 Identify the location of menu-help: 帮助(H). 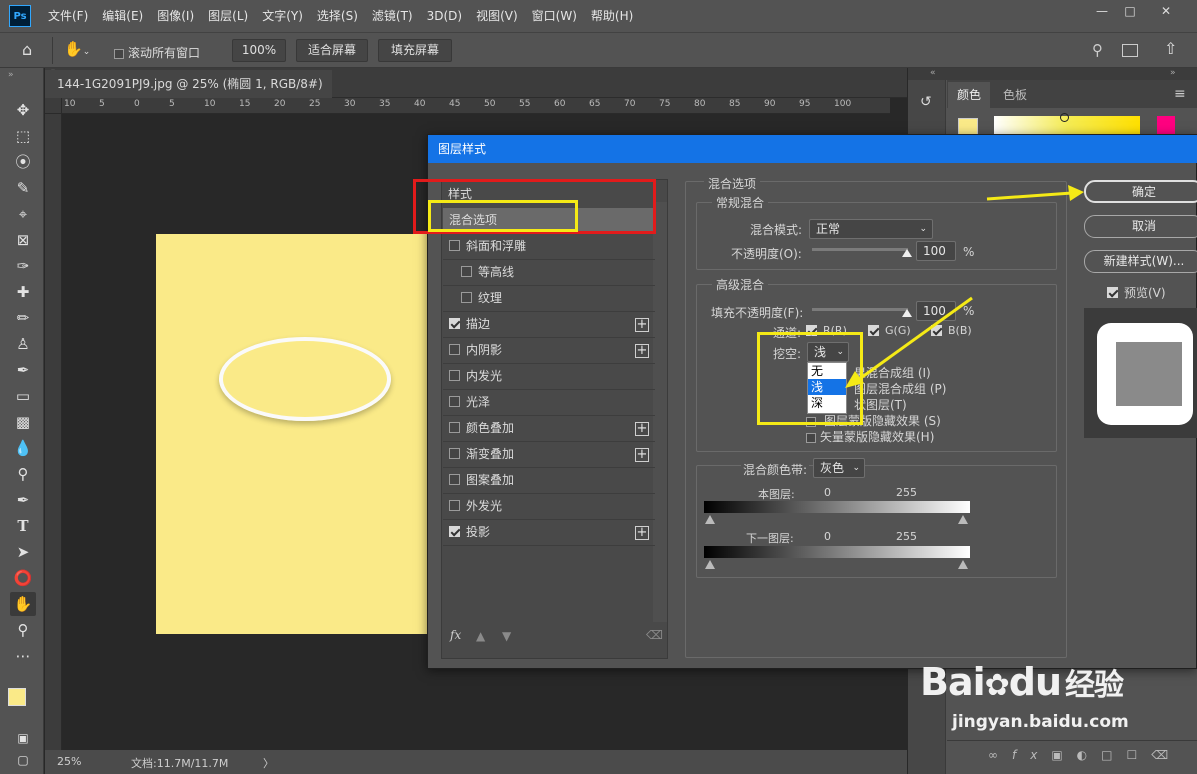
(612, 16).